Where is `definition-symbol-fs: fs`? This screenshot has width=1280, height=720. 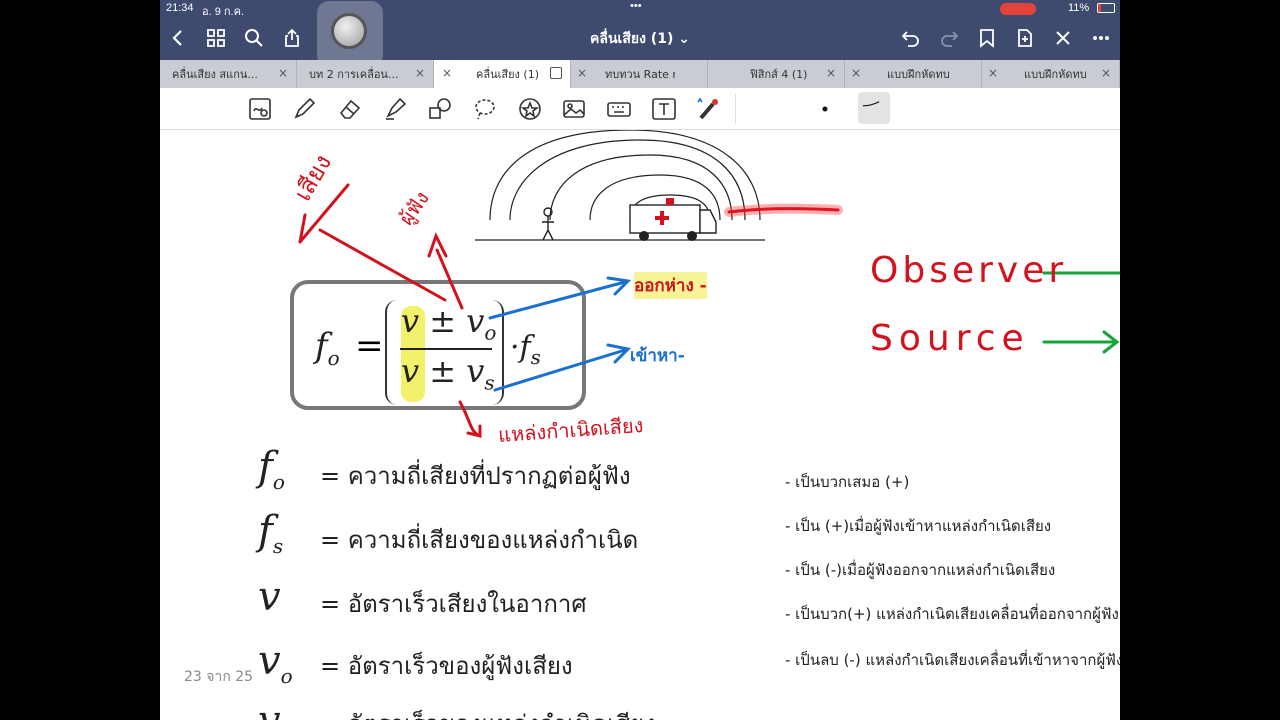 definition-symbol-fs: fs is located at coordinates (271, 533).